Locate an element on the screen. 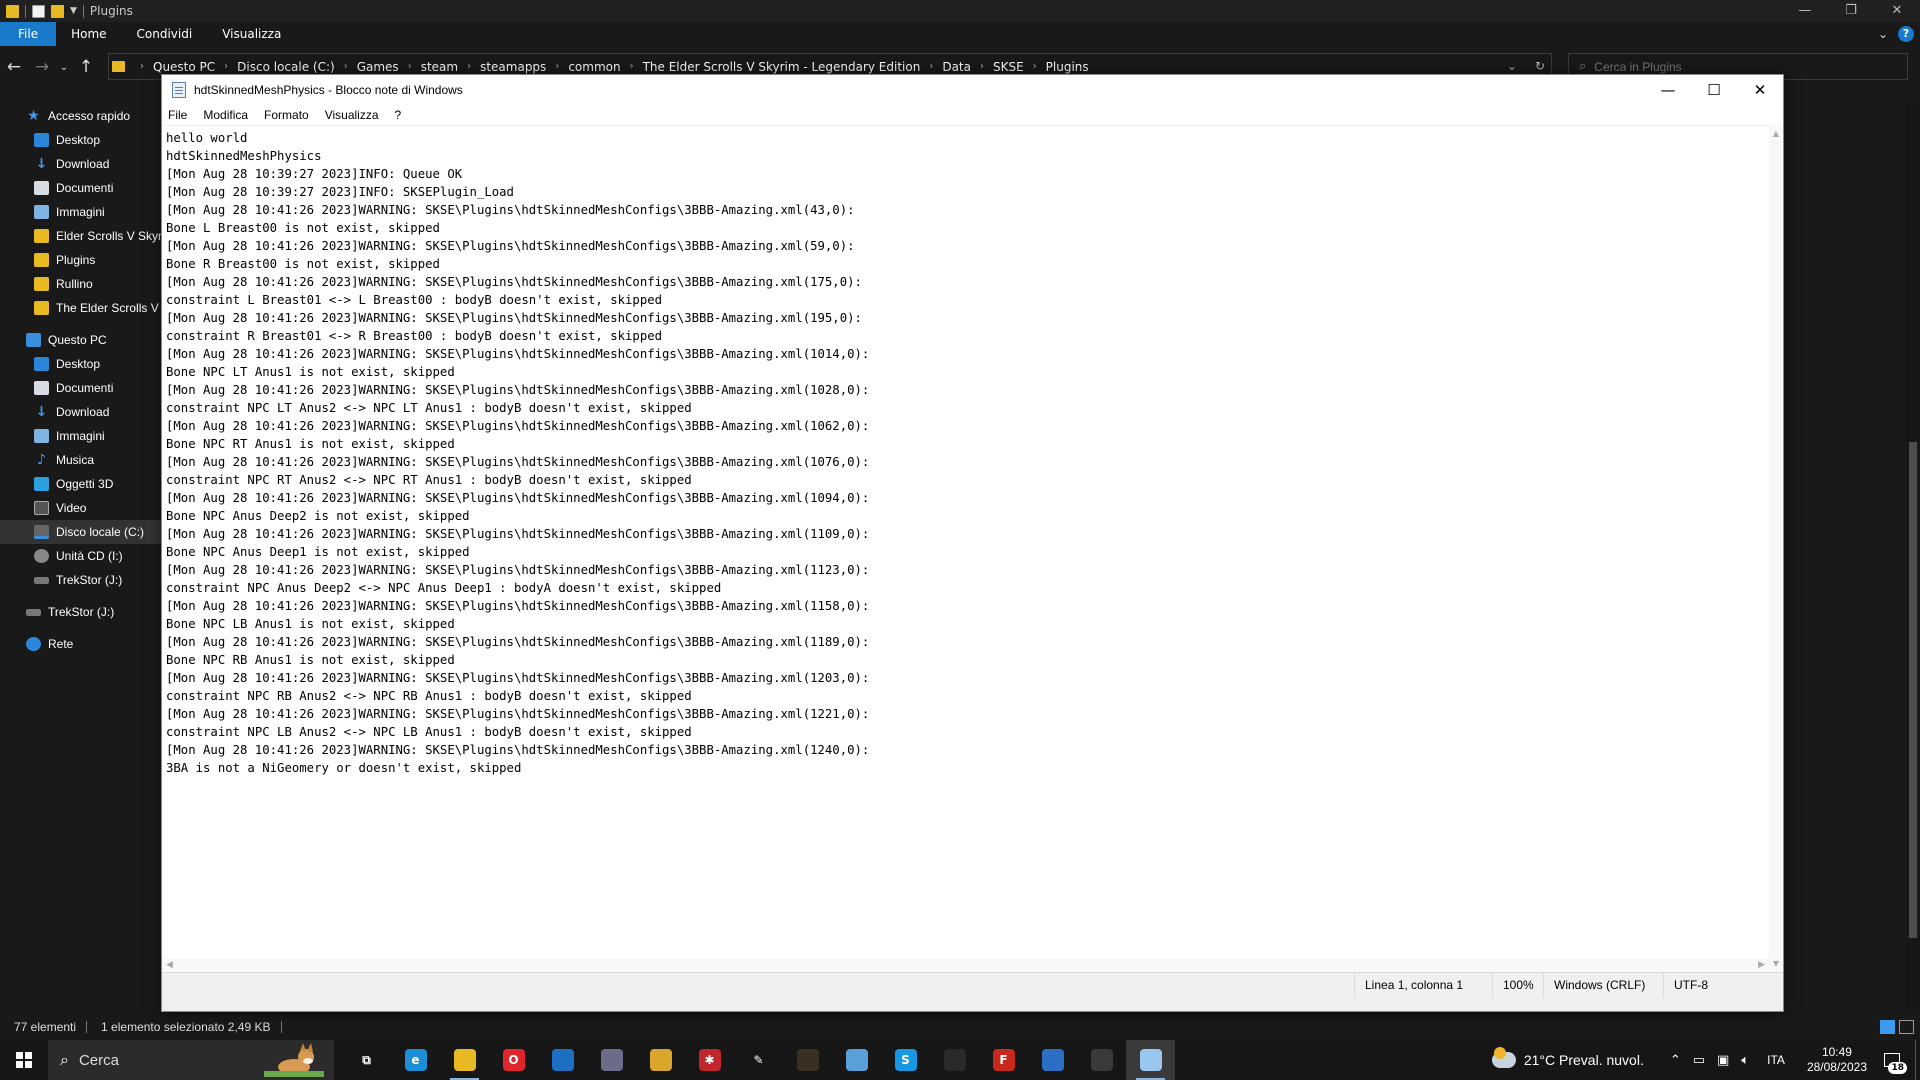 This screenshot has height=1080, width=1920. taskbar-search: ⌕ is located at coordinates (191, 1060).